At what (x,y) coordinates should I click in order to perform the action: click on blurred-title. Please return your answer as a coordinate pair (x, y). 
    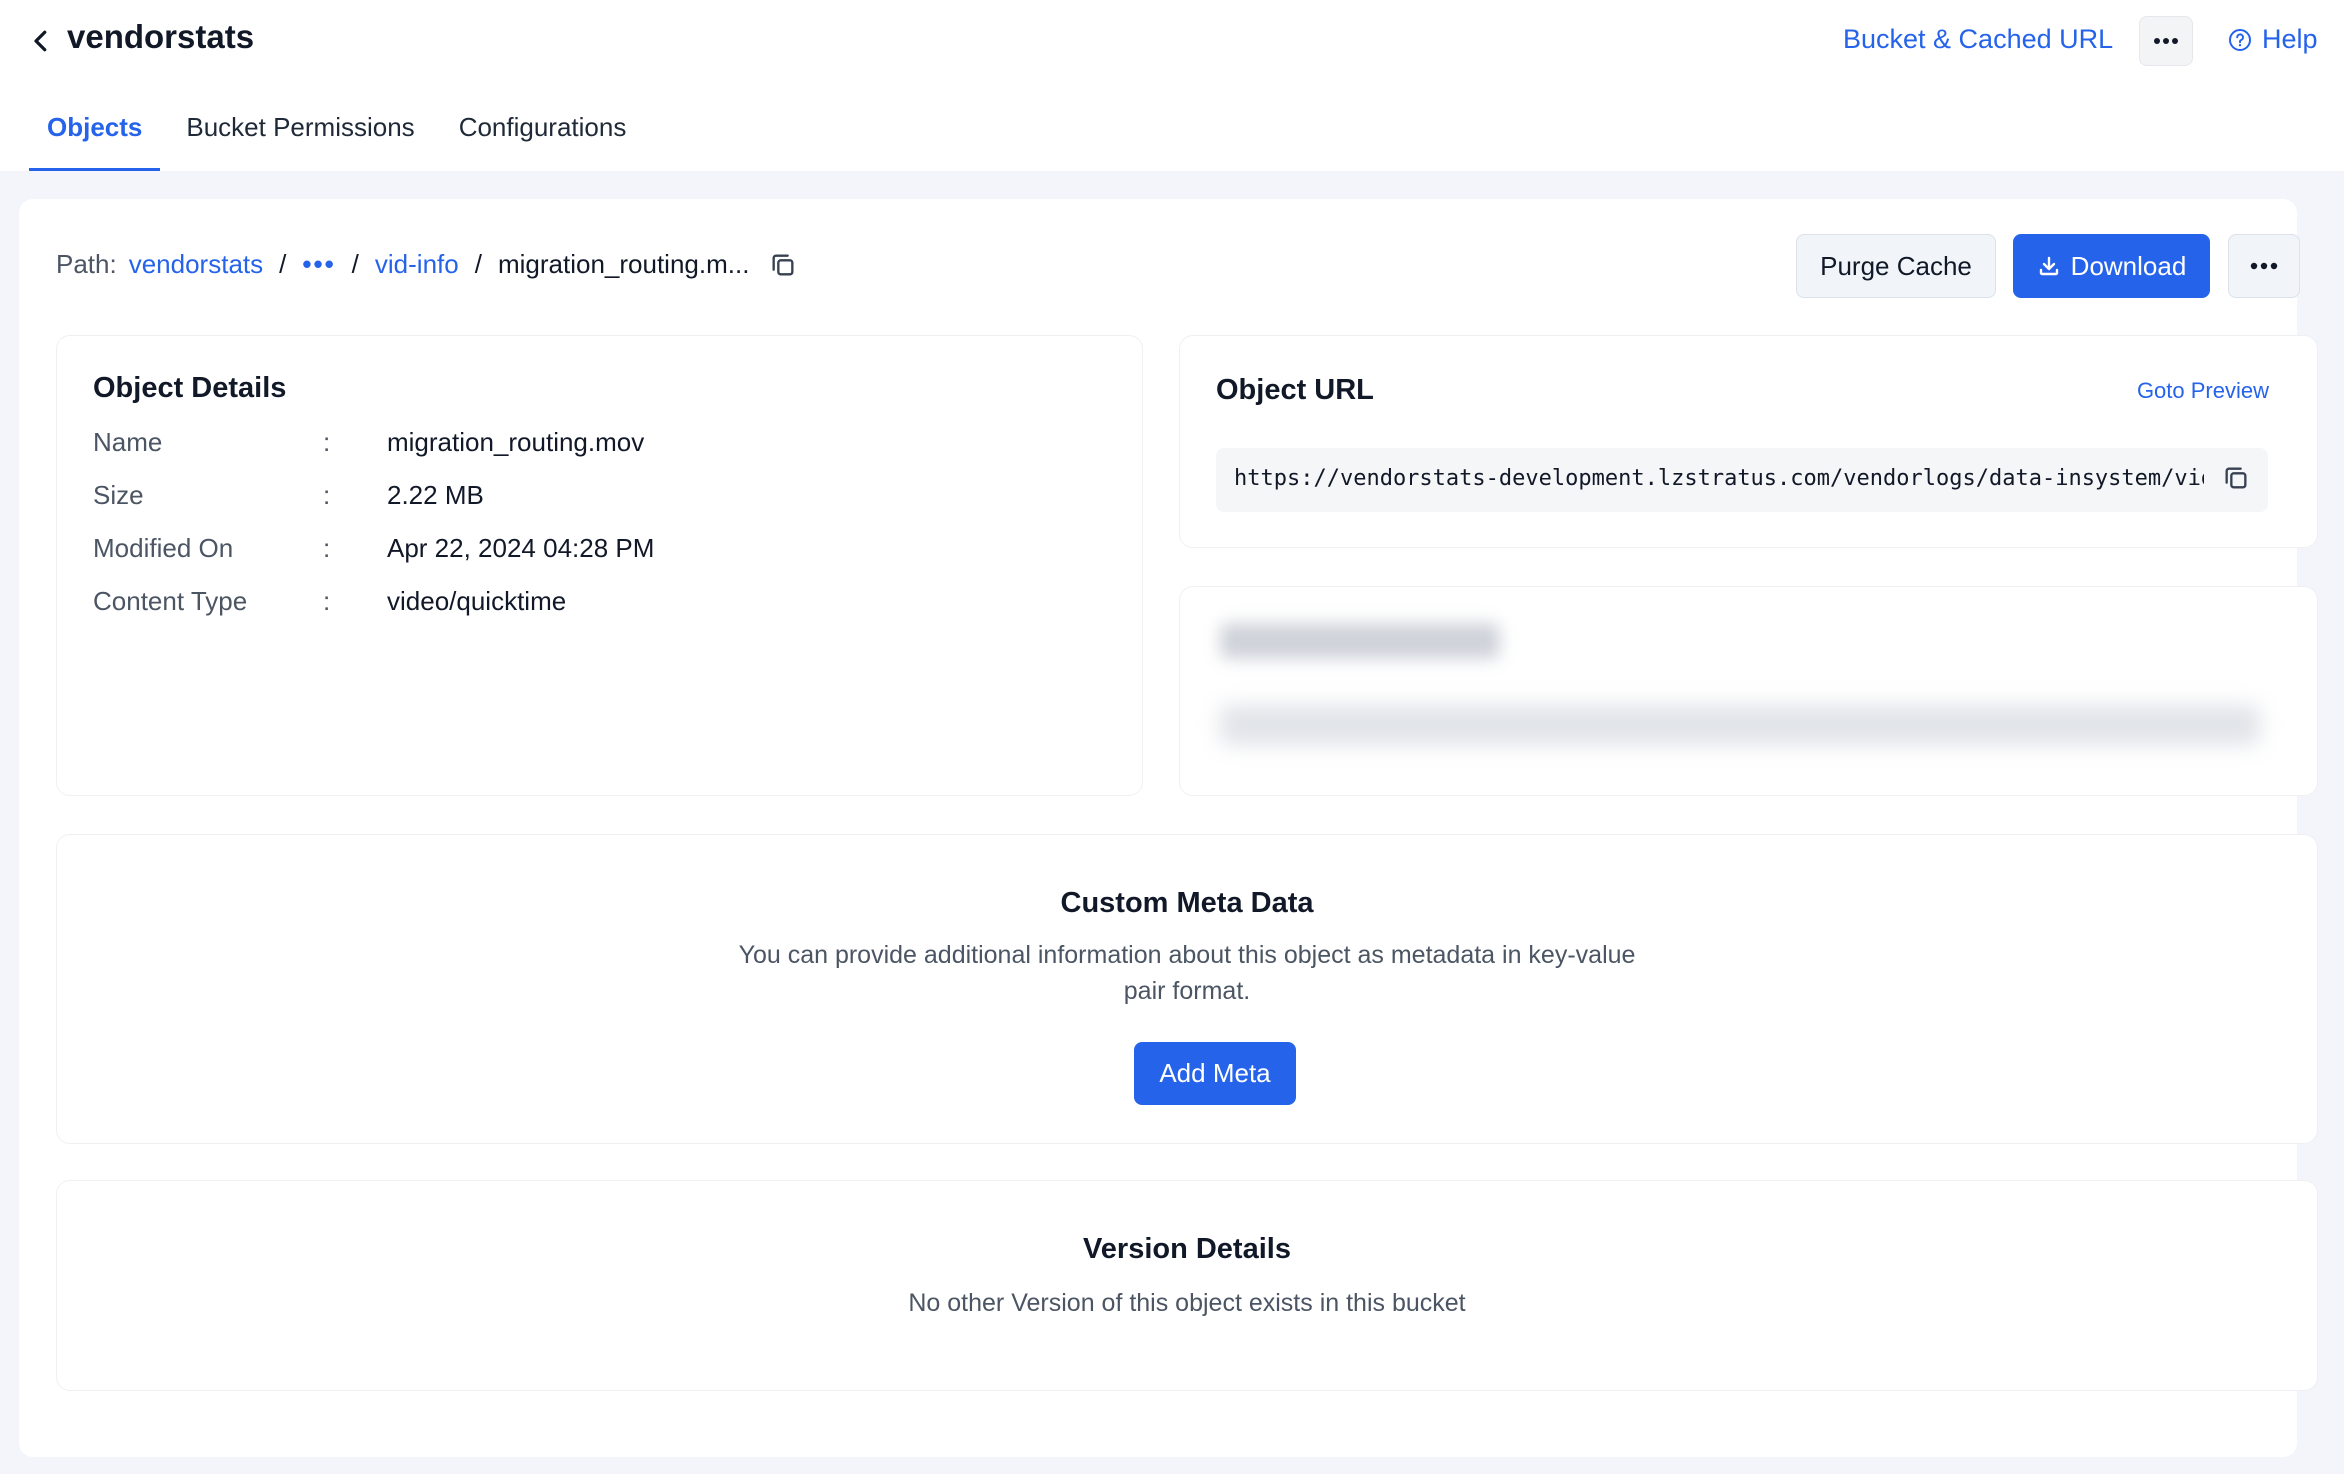
    Looking at the image, I should click on (1360, 641).